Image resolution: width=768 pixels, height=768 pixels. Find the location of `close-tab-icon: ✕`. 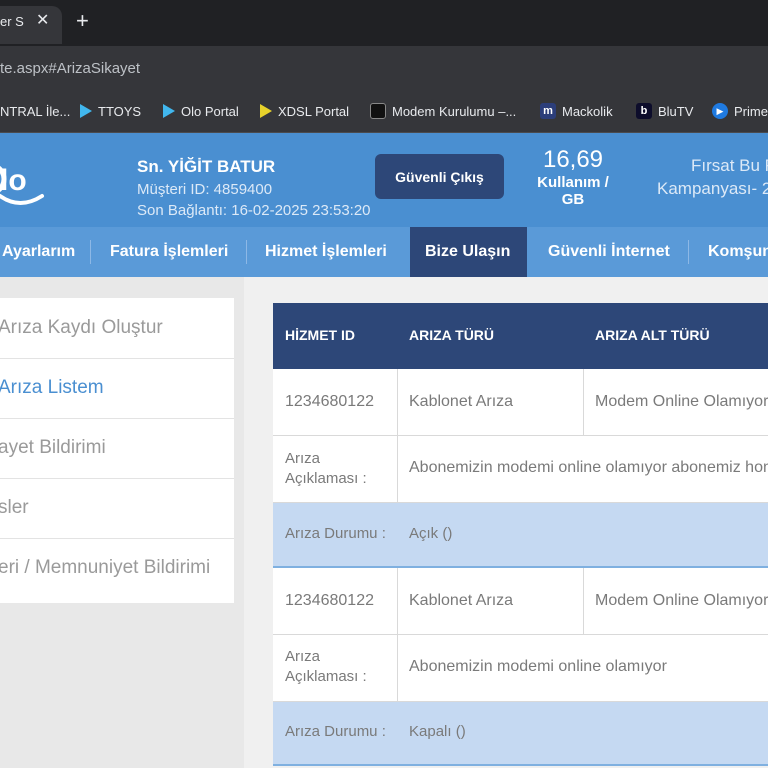

close-tab-icon: ✕ is located at coordinates (42, 20).